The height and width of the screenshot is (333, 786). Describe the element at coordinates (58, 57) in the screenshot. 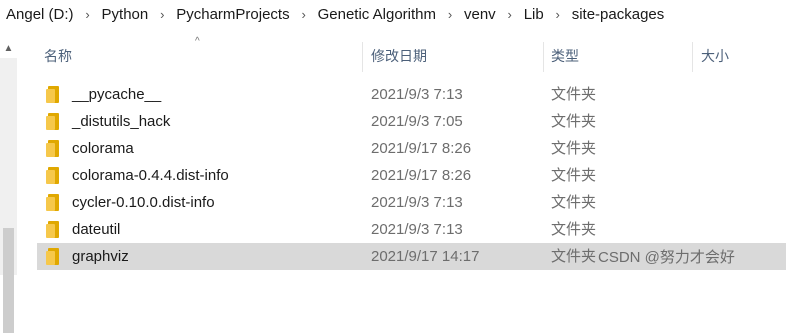

I see `column-header-name: 名称` at that location.